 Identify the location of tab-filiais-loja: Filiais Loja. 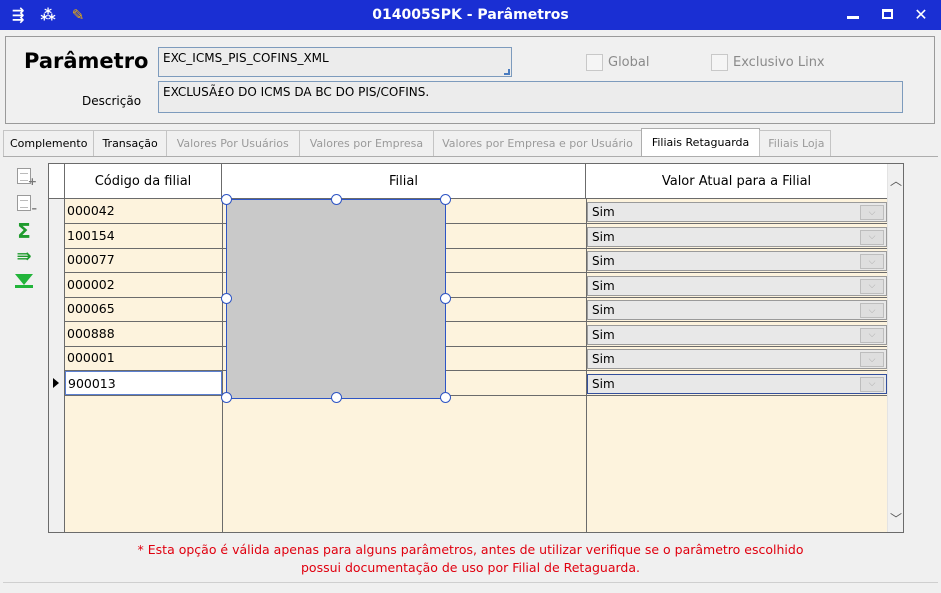
(795, 143).